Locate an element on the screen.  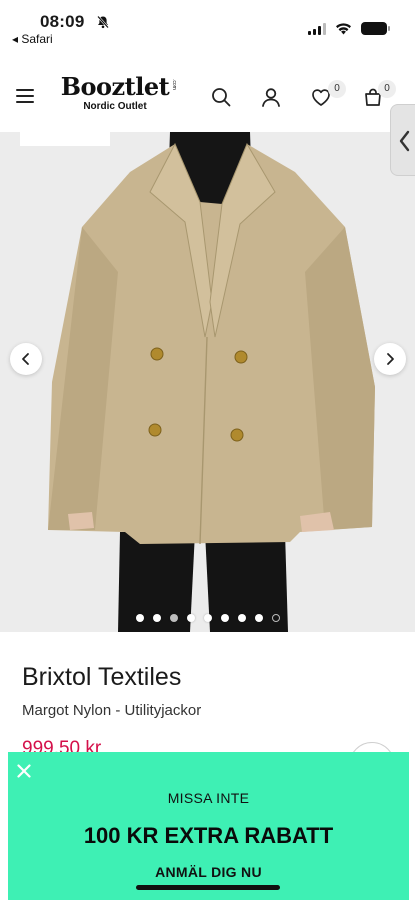
account-icon is located at coordinates (271, 97).